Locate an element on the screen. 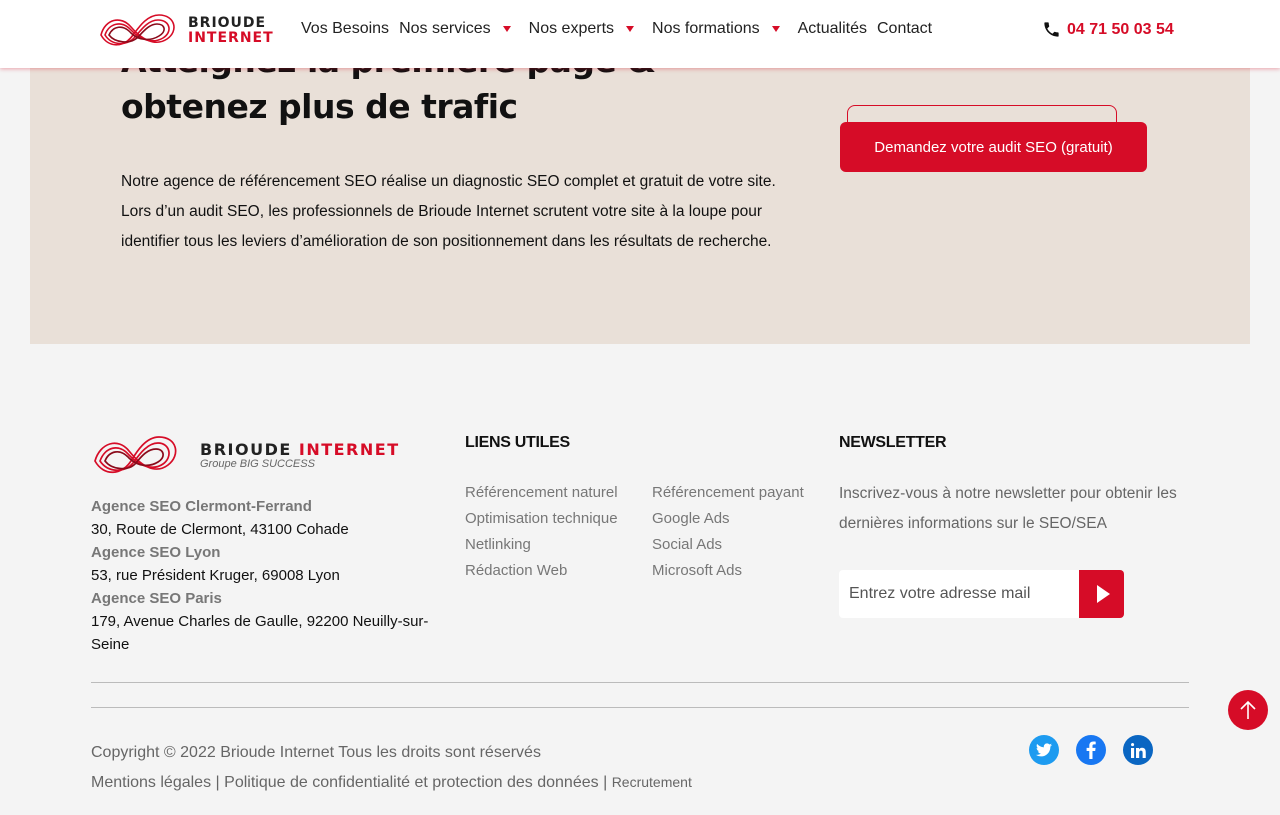  agency-address: 53, rue Président Kruger, 69008 Lyon is located at coordinates (215, 575).